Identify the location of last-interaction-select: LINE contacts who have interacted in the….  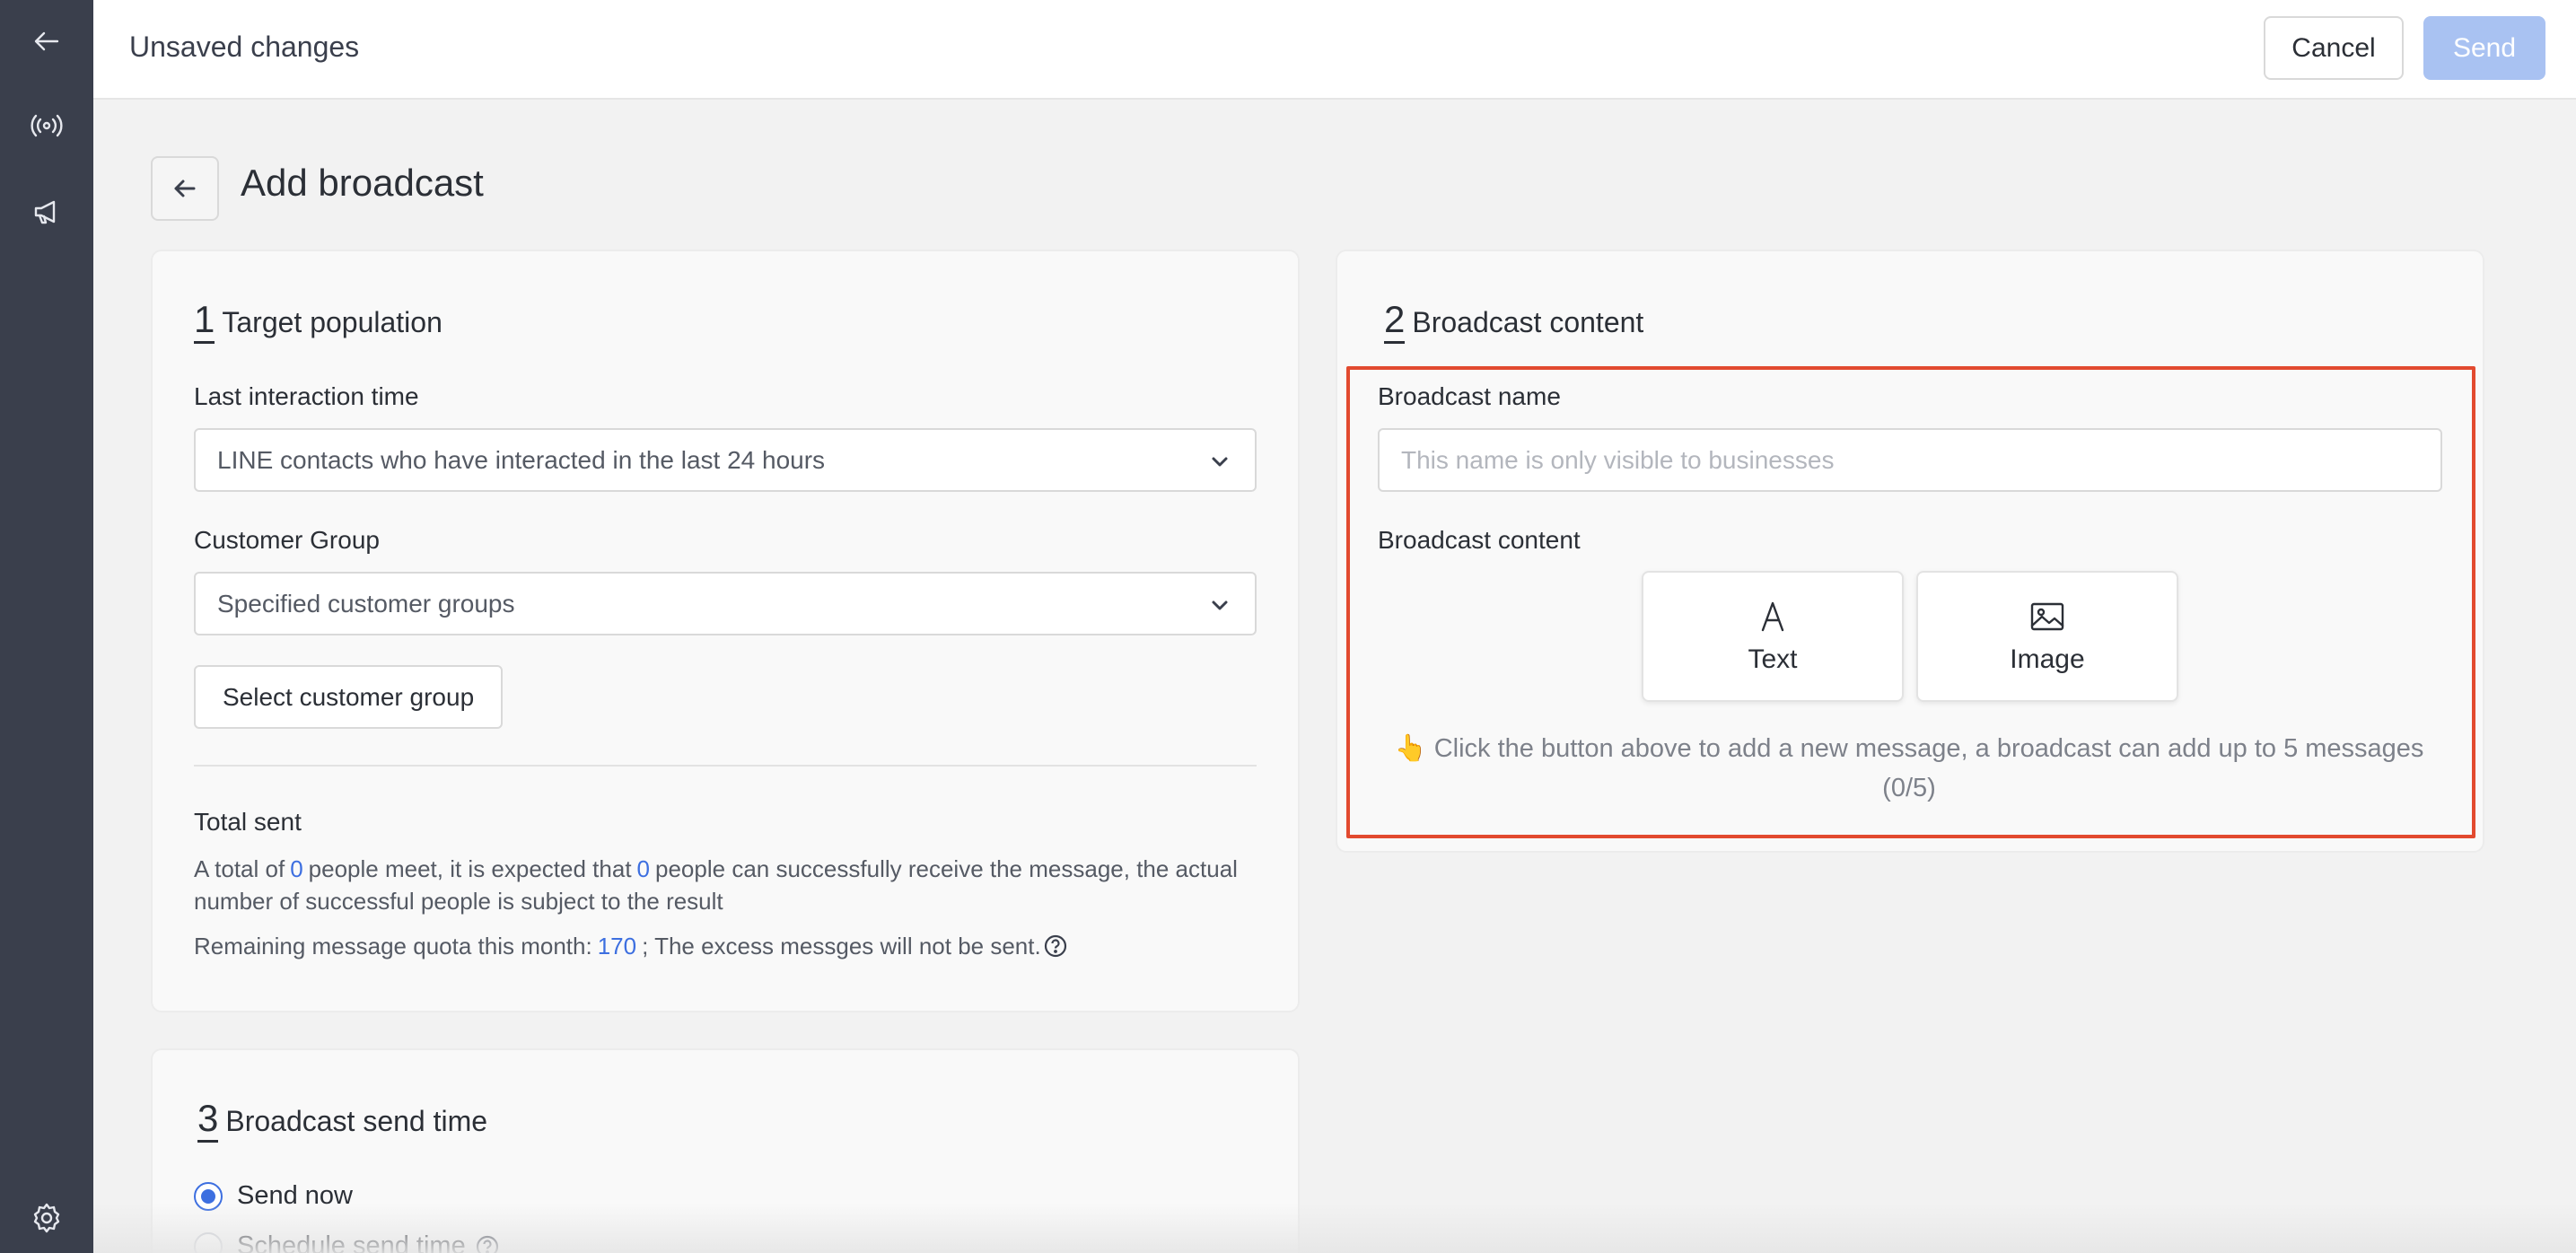
(725, 460).